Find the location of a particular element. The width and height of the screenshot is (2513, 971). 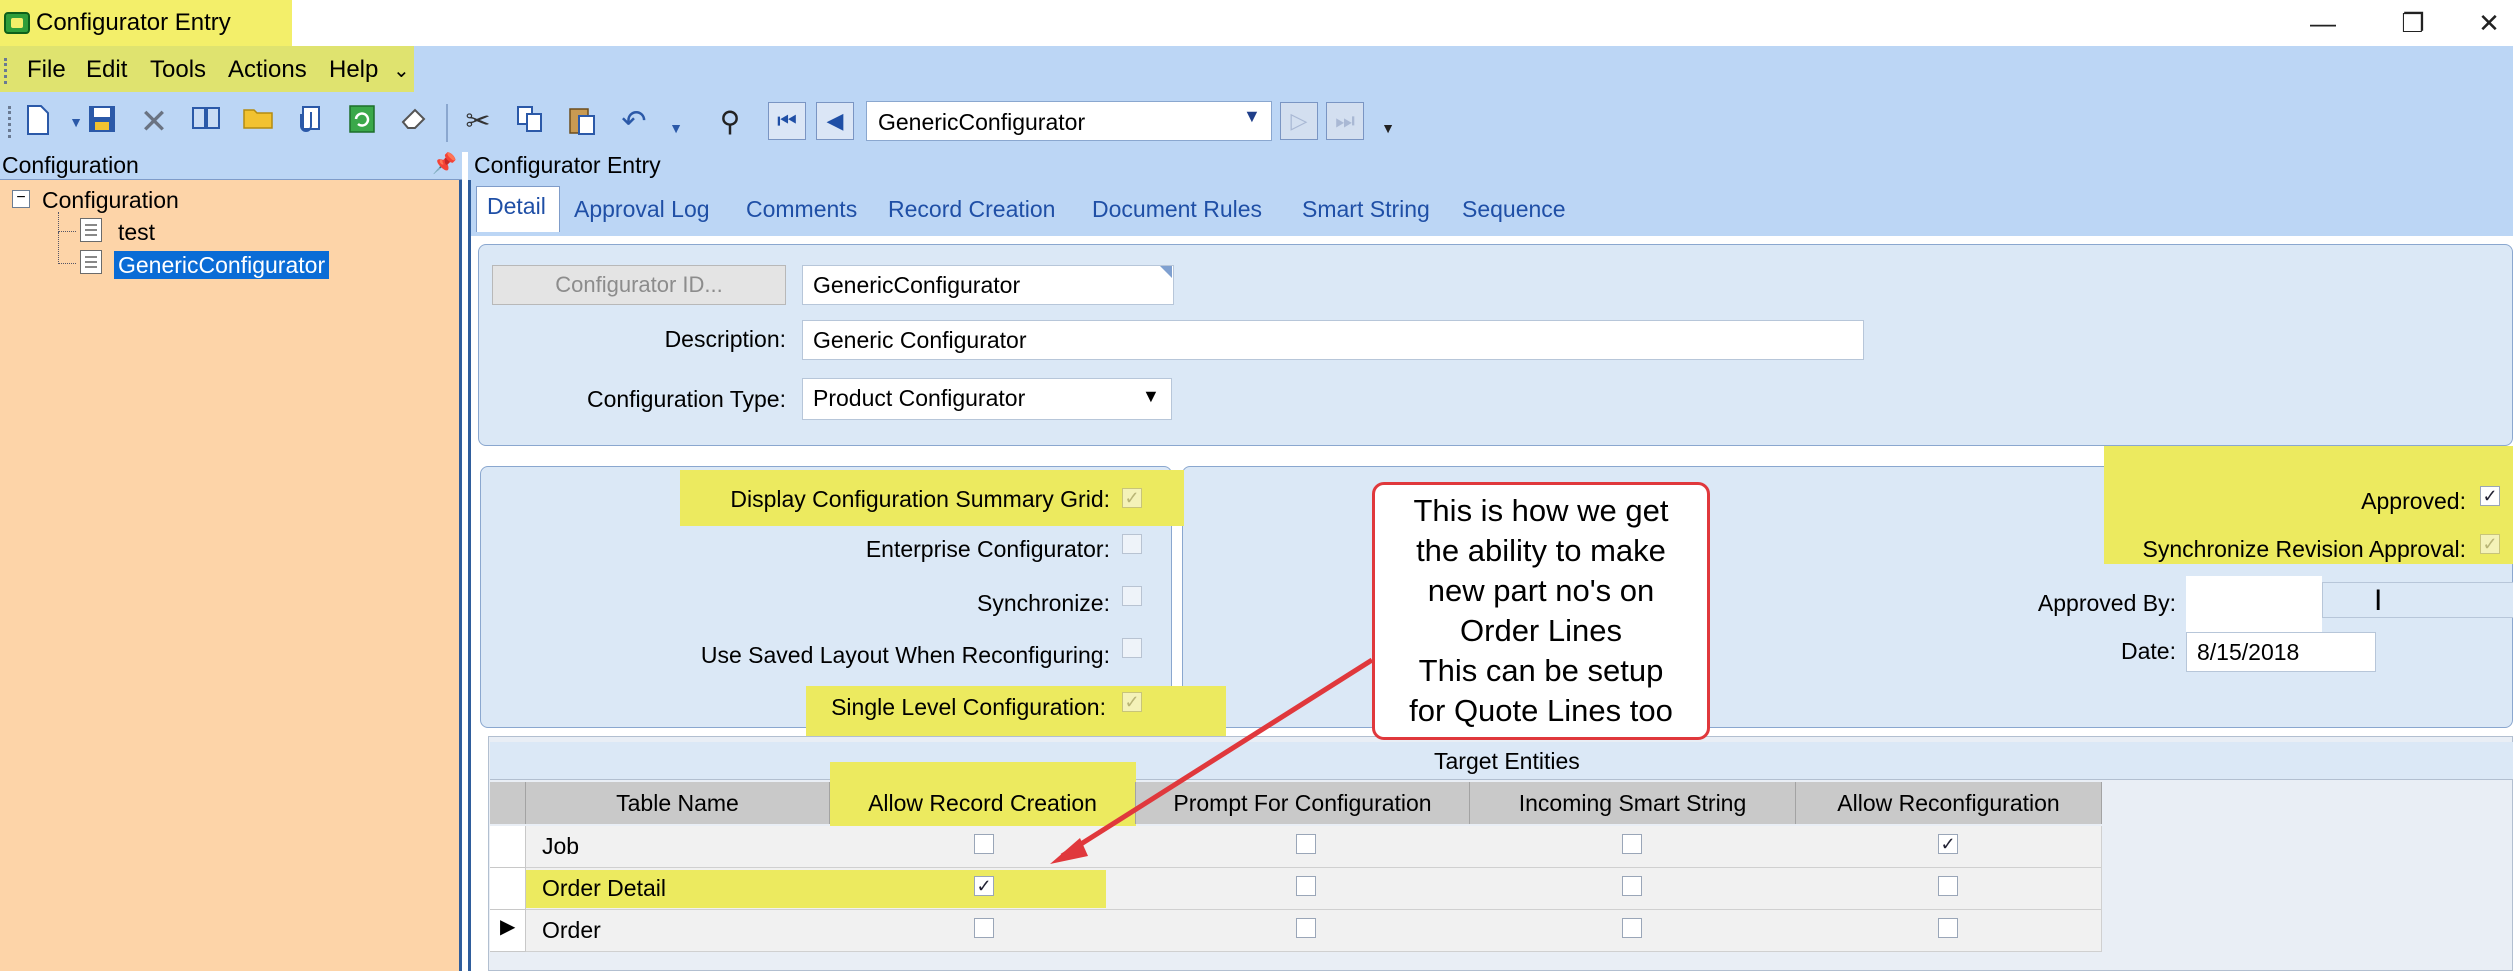

callout-line: This is how we get is located at coordinates (1541, 510).